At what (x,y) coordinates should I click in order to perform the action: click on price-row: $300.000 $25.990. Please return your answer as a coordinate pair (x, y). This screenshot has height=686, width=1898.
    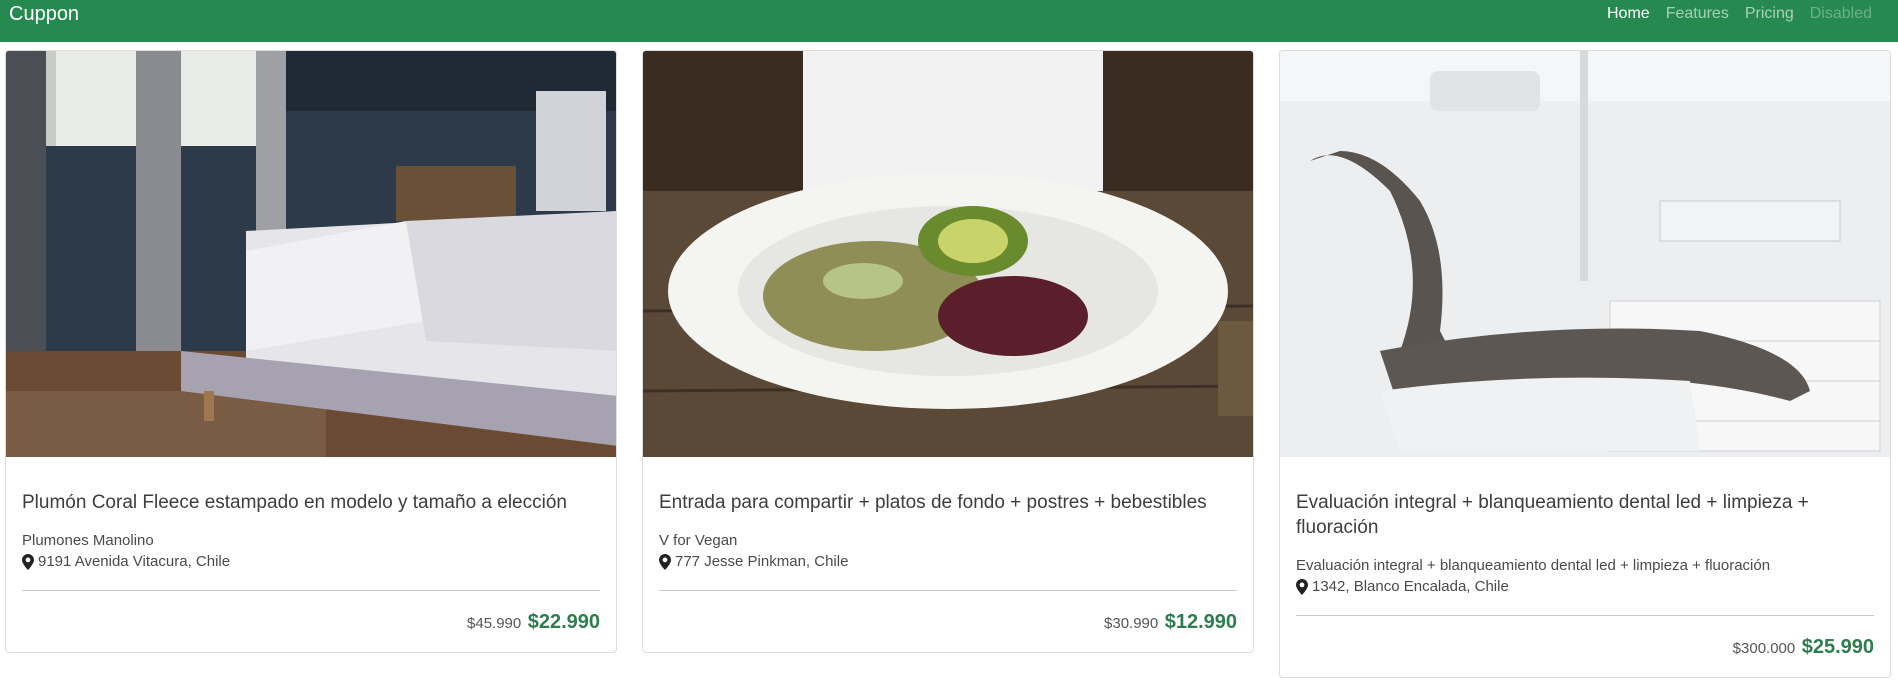
    Looking at the image, I should click on (1585, 646).